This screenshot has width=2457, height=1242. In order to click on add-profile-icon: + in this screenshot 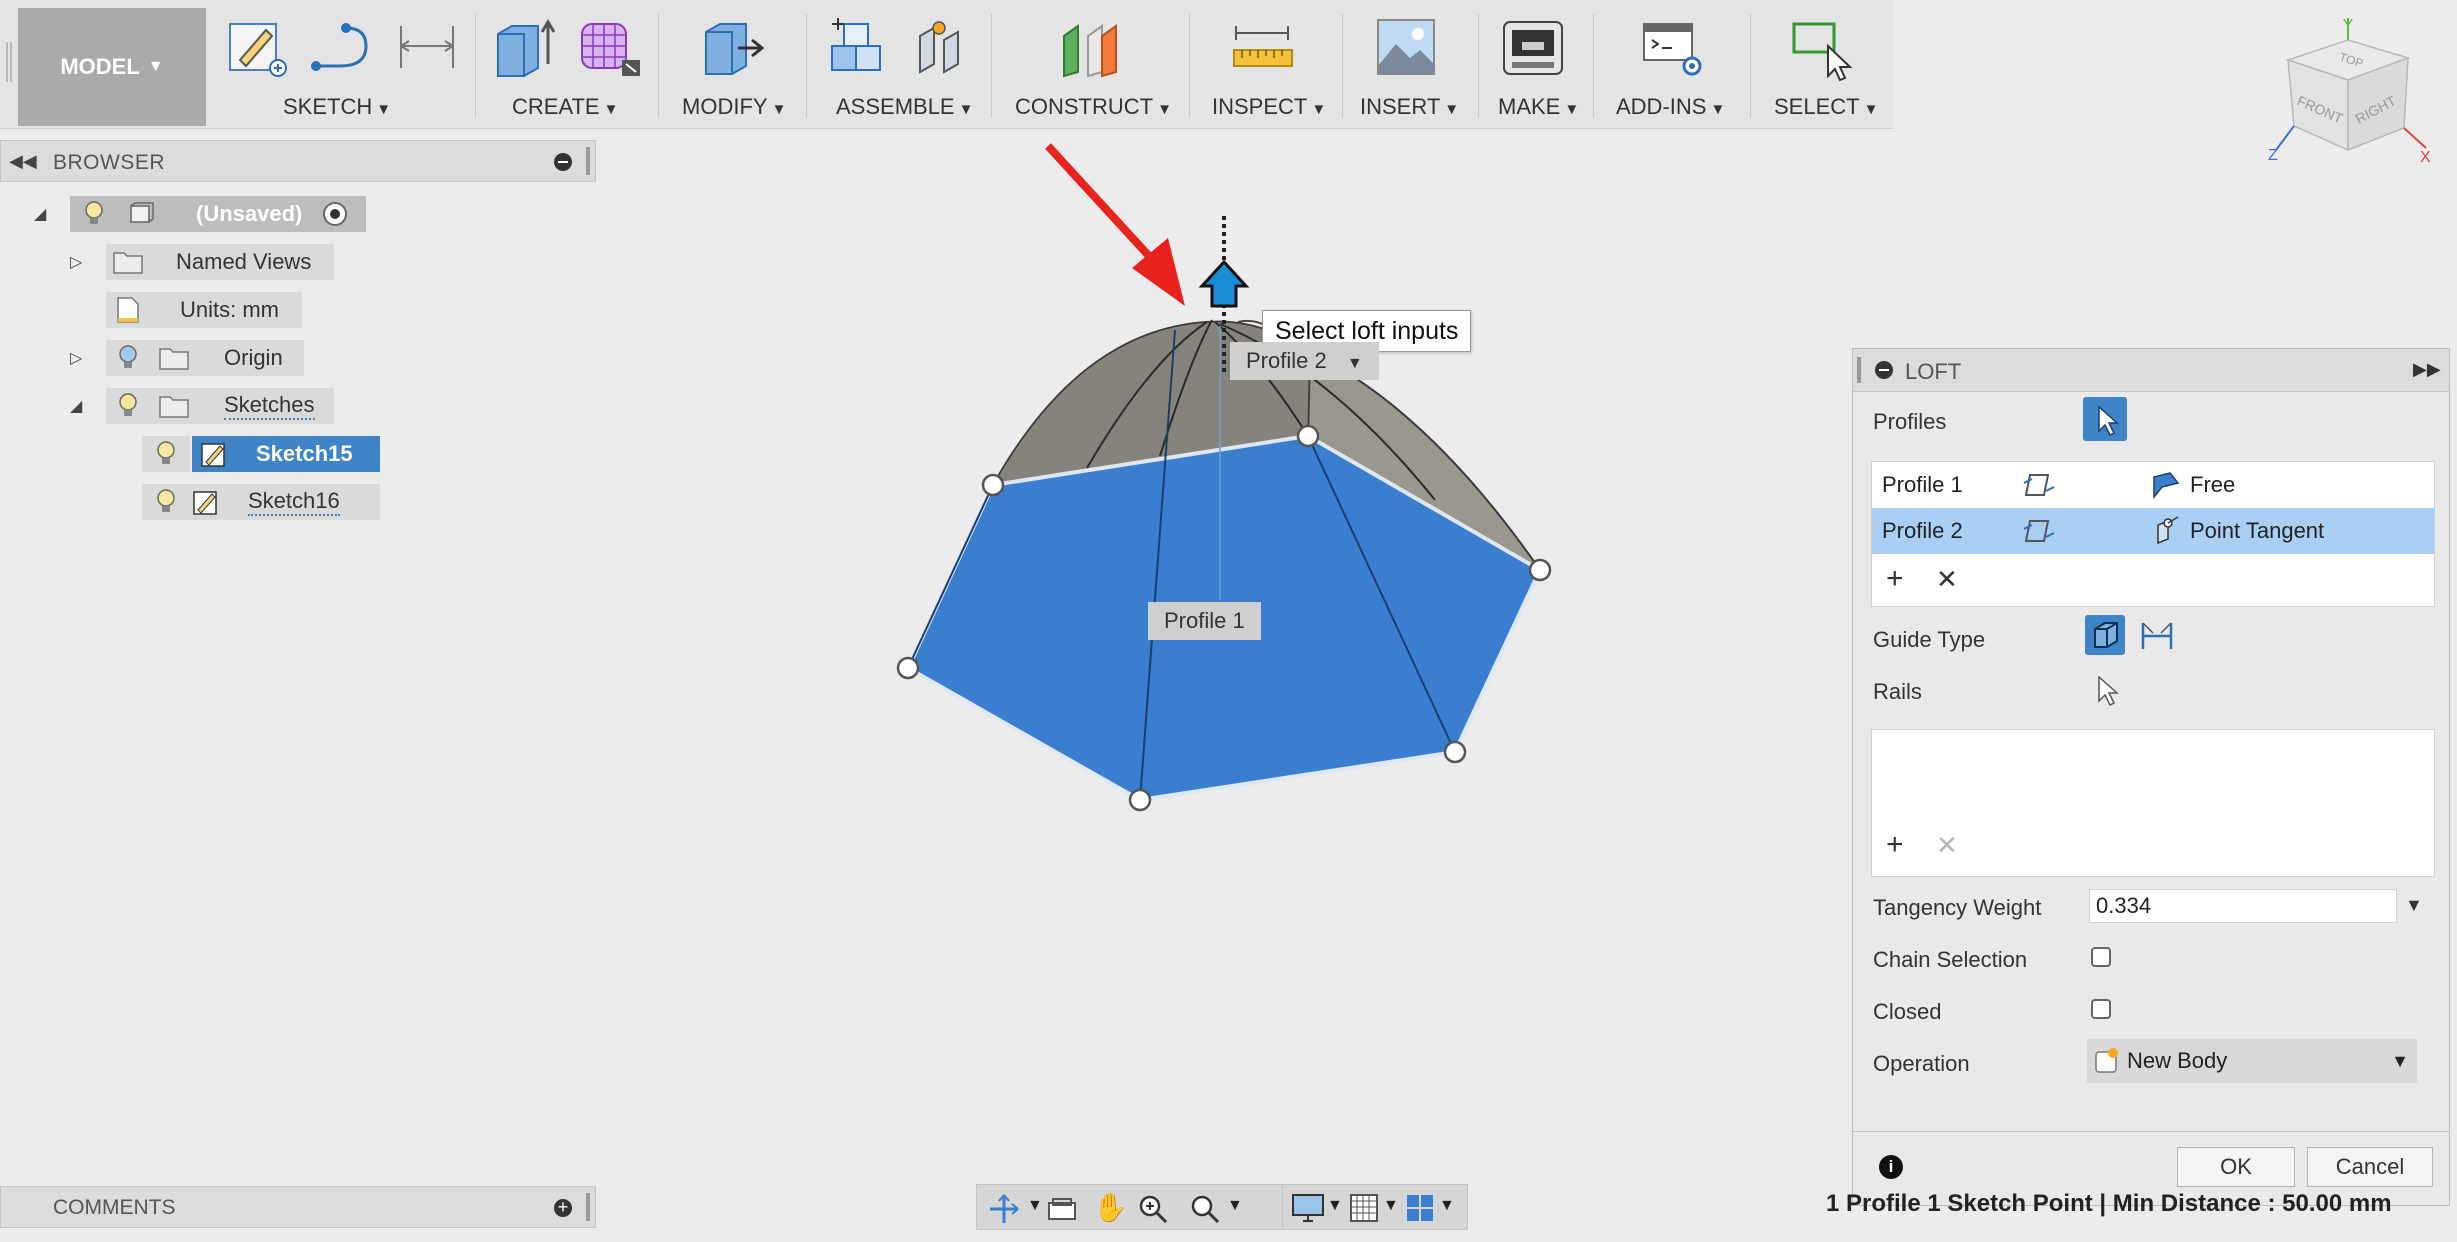, I will do `click(1895, 579)`.